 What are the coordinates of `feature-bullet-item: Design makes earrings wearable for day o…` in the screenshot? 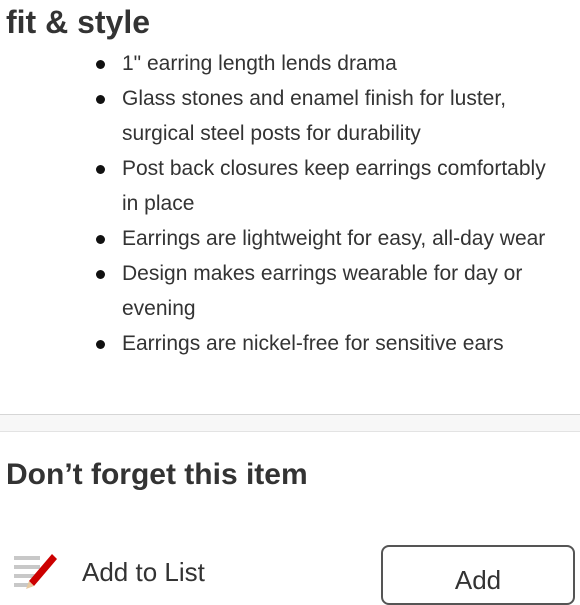 It's located at (290, 291).